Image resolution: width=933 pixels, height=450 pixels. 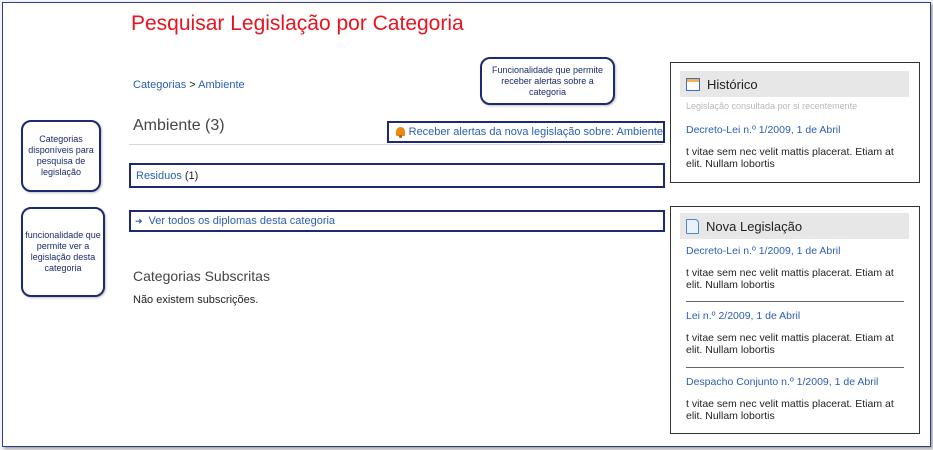 What do you see at coordinates (732, 84) in the screenshot?
I see `history-panel-title: Histórico` at bounding box center [732, 84].